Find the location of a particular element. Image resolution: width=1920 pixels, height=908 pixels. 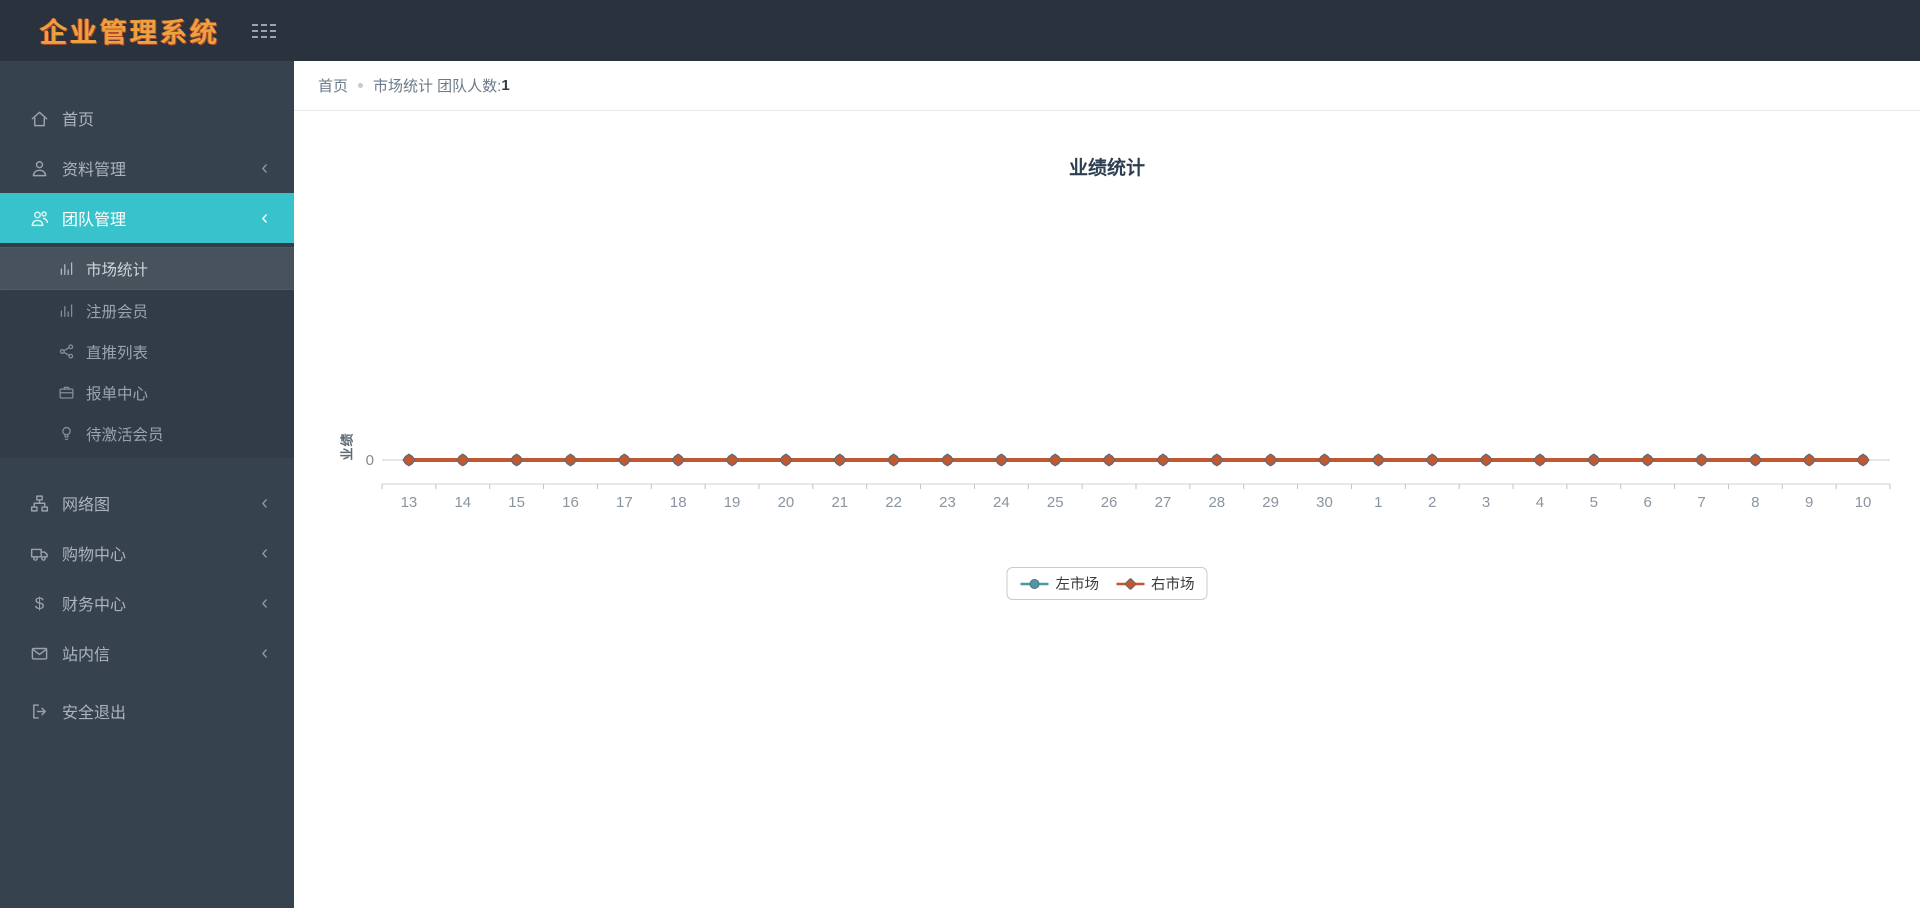

submenu-item-label: 待激活会员 is located at coordinates (125, 435).